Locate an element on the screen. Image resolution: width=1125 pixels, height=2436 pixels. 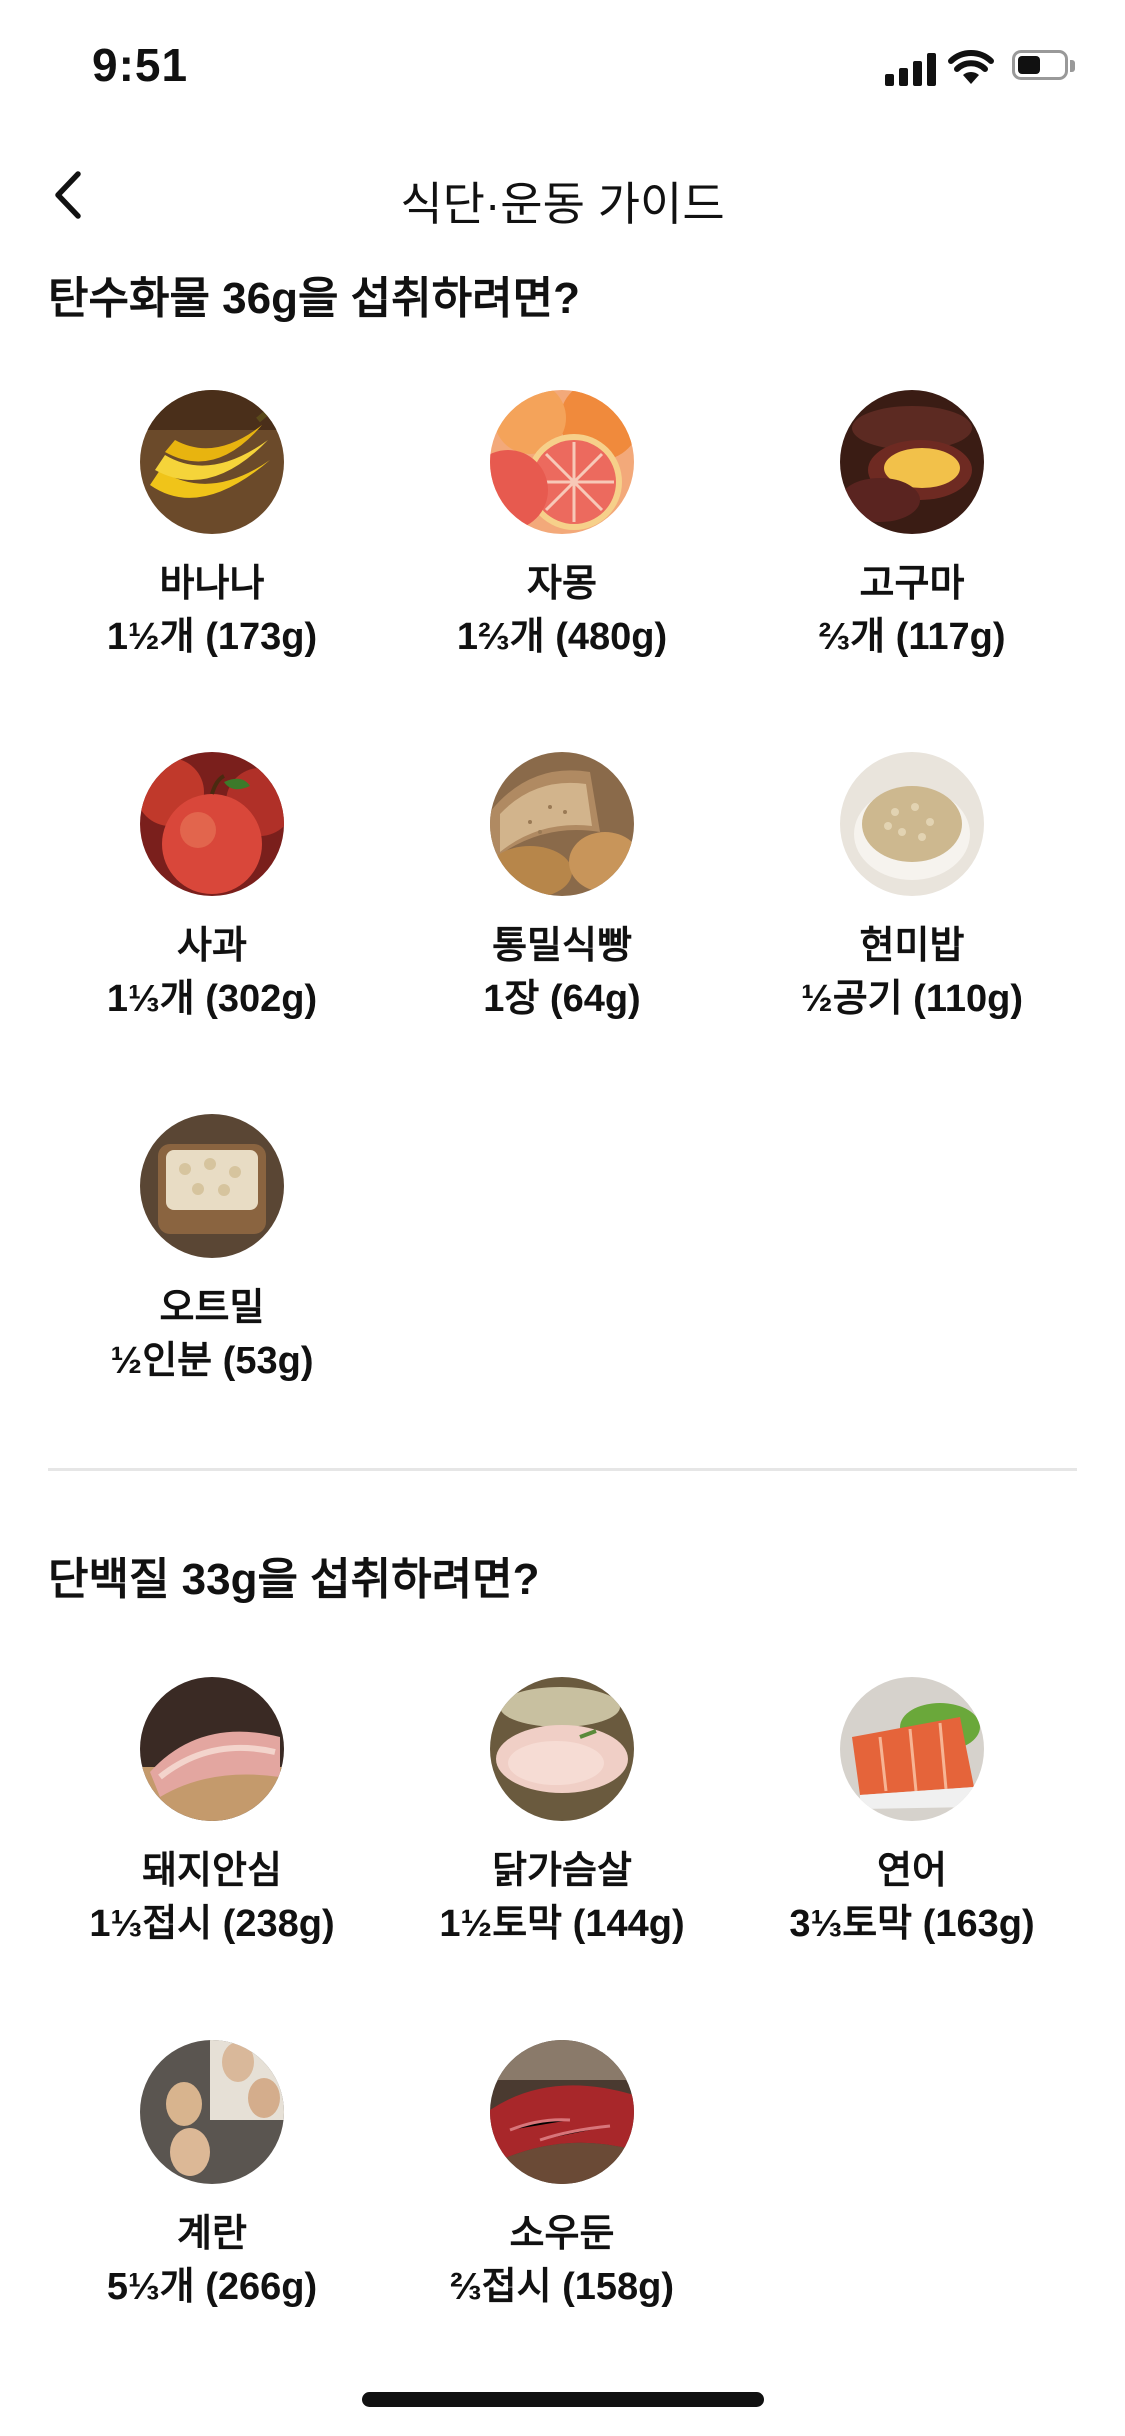
food-item-whole-wheat-bread: 통밀식빵 1장 (64g) is located at coordinates (562, 890).